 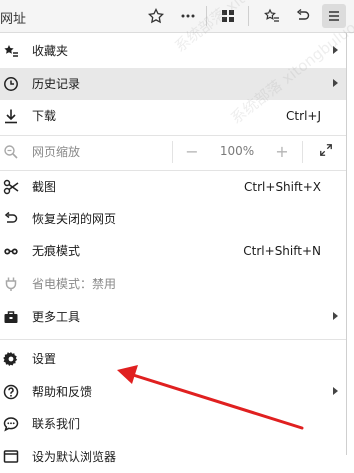 What do you see at coordinates (188, 16) in the screenshot?
I see `more-dots-icon` at bounding box center [188, 16].